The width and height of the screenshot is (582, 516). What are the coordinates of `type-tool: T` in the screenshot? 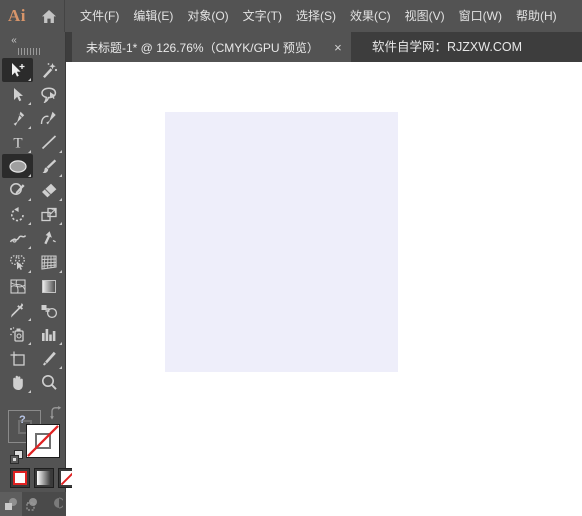 It's located at (17, 142).